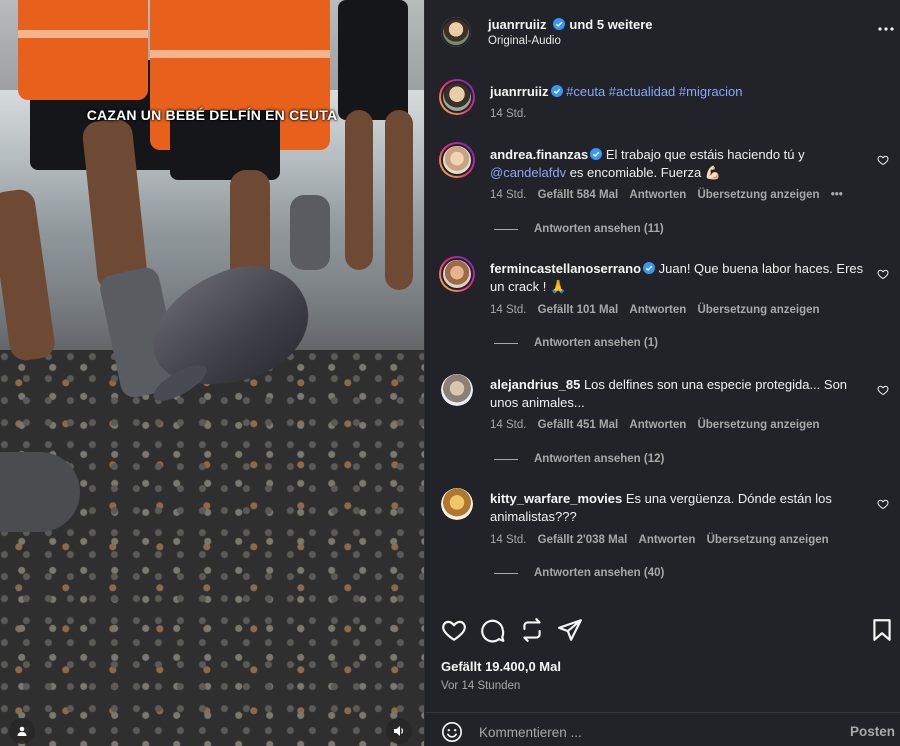 The height and width of the screenshot is (746, 900). I want to click on caption-time: 14 Std., so click(508, 114).